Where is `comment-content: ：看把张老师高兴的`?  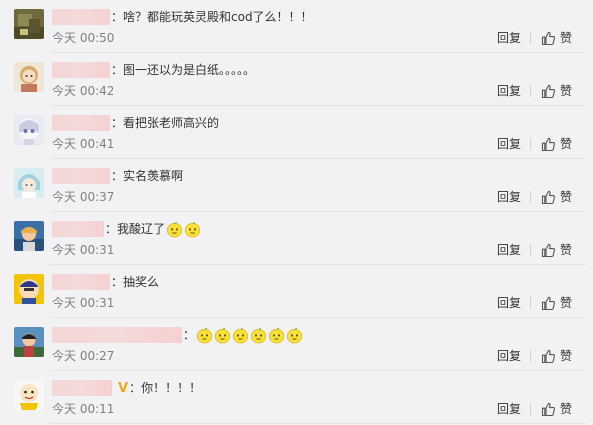 comment-content: ：看把张老师高兴的 is located at coordinates (135, 123).